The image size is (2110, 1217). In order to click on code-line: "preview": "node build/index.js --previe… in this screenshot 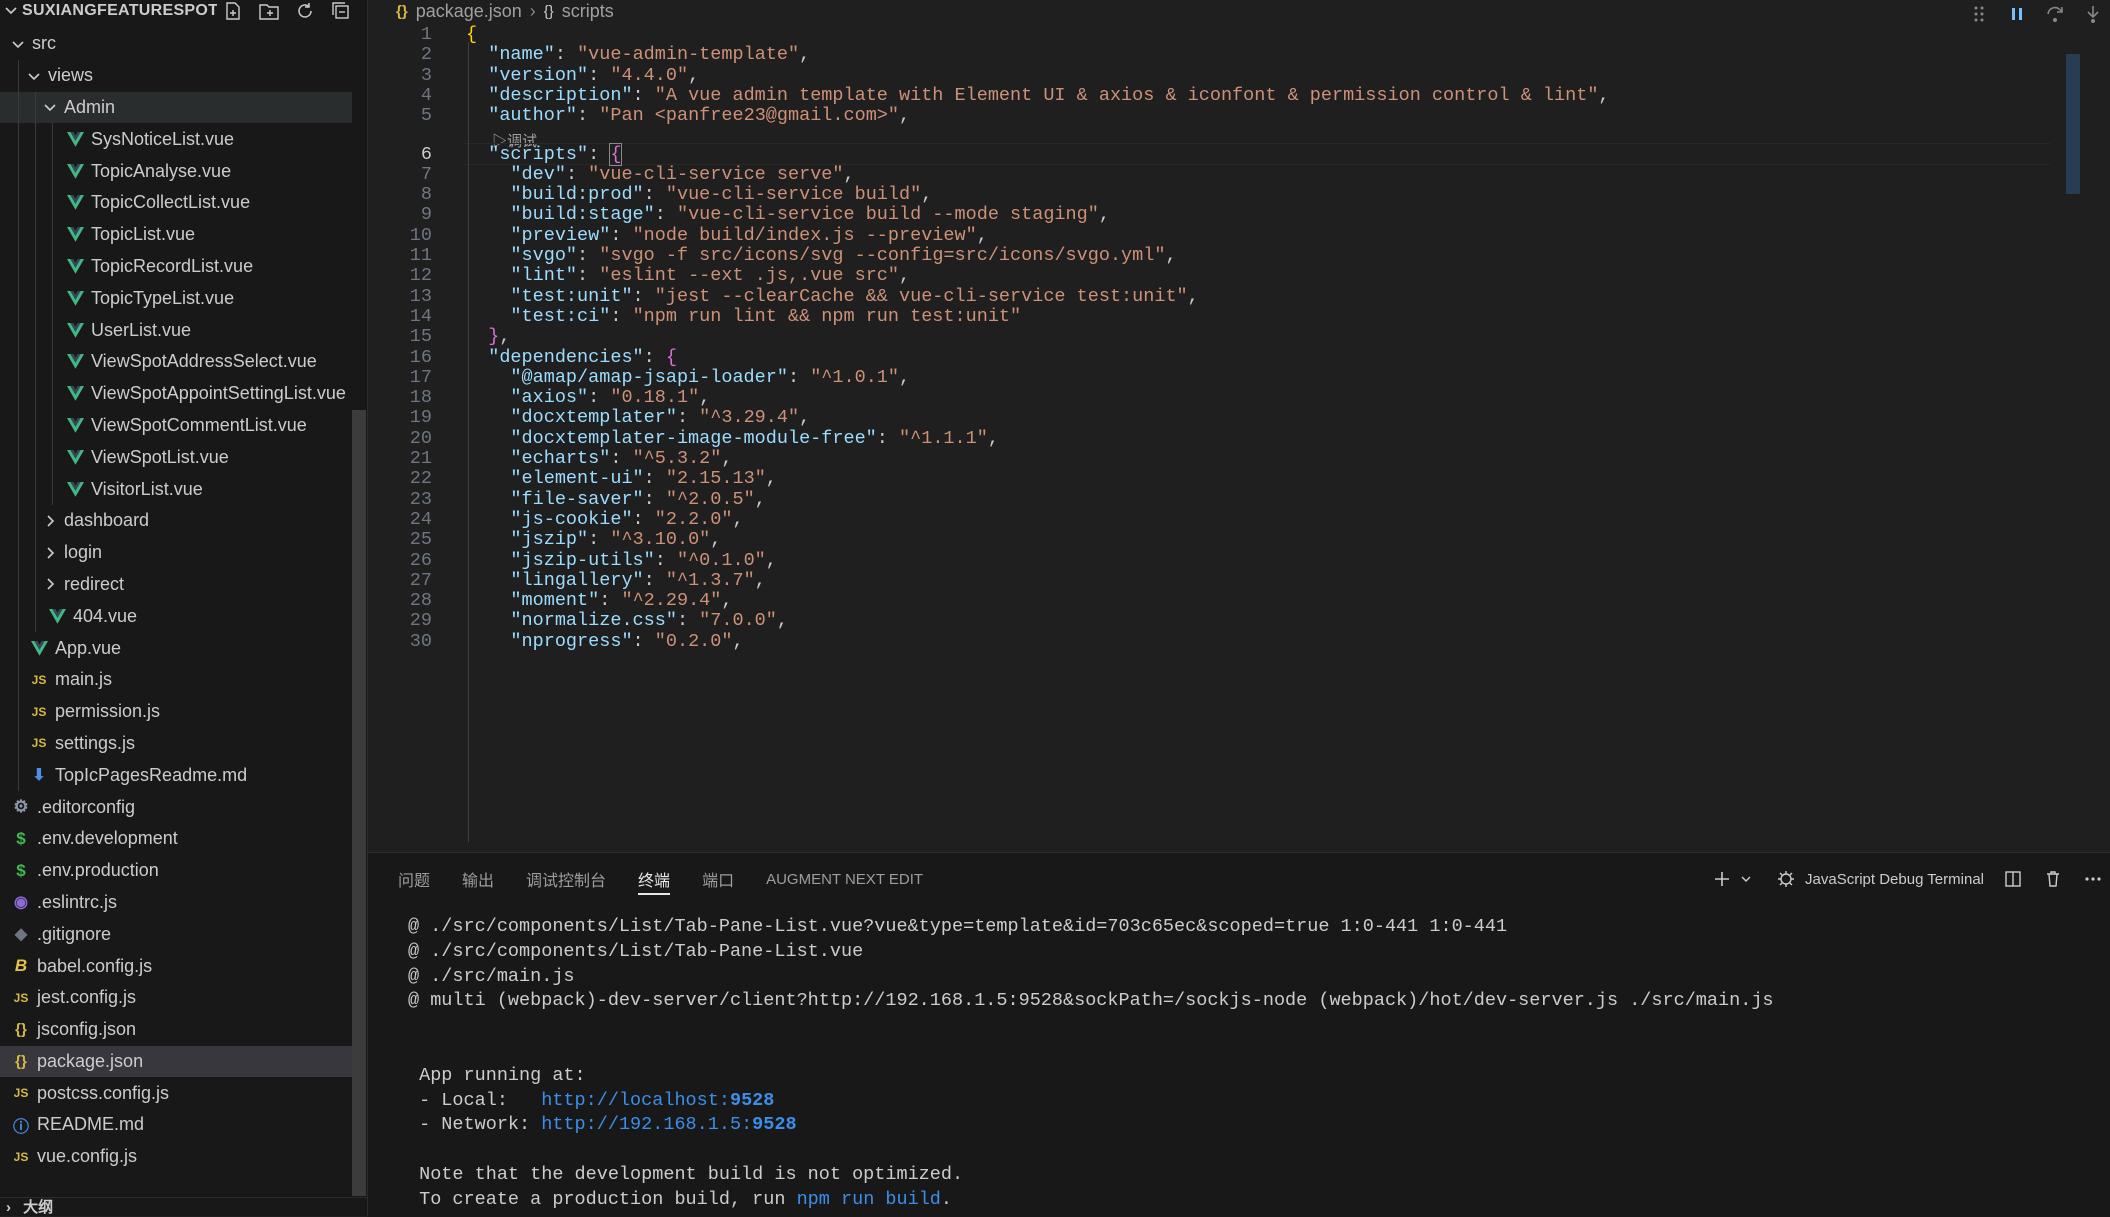, I will do `click(726, 235)`.